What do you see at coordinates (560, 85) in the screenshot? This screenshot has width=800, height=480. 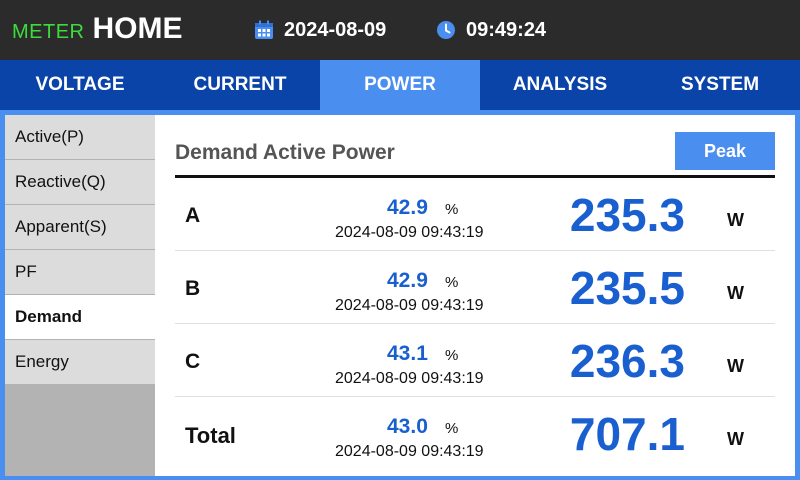 I see `tab-analysis: ANALYSIS` at bounding box center [560, 85].